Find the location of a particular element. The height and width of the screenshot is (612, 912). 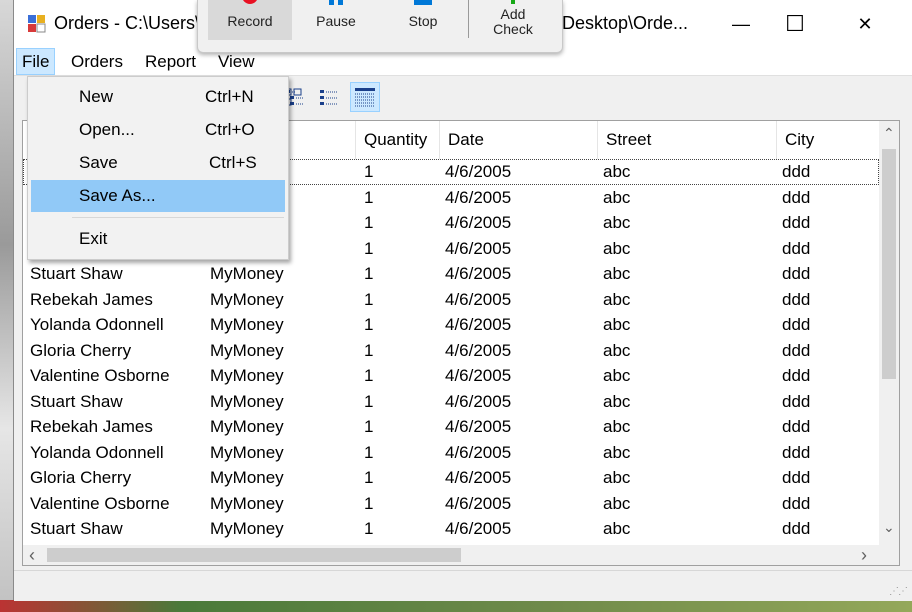

add-check-button: Add Check is located at coordinates (513, 20).